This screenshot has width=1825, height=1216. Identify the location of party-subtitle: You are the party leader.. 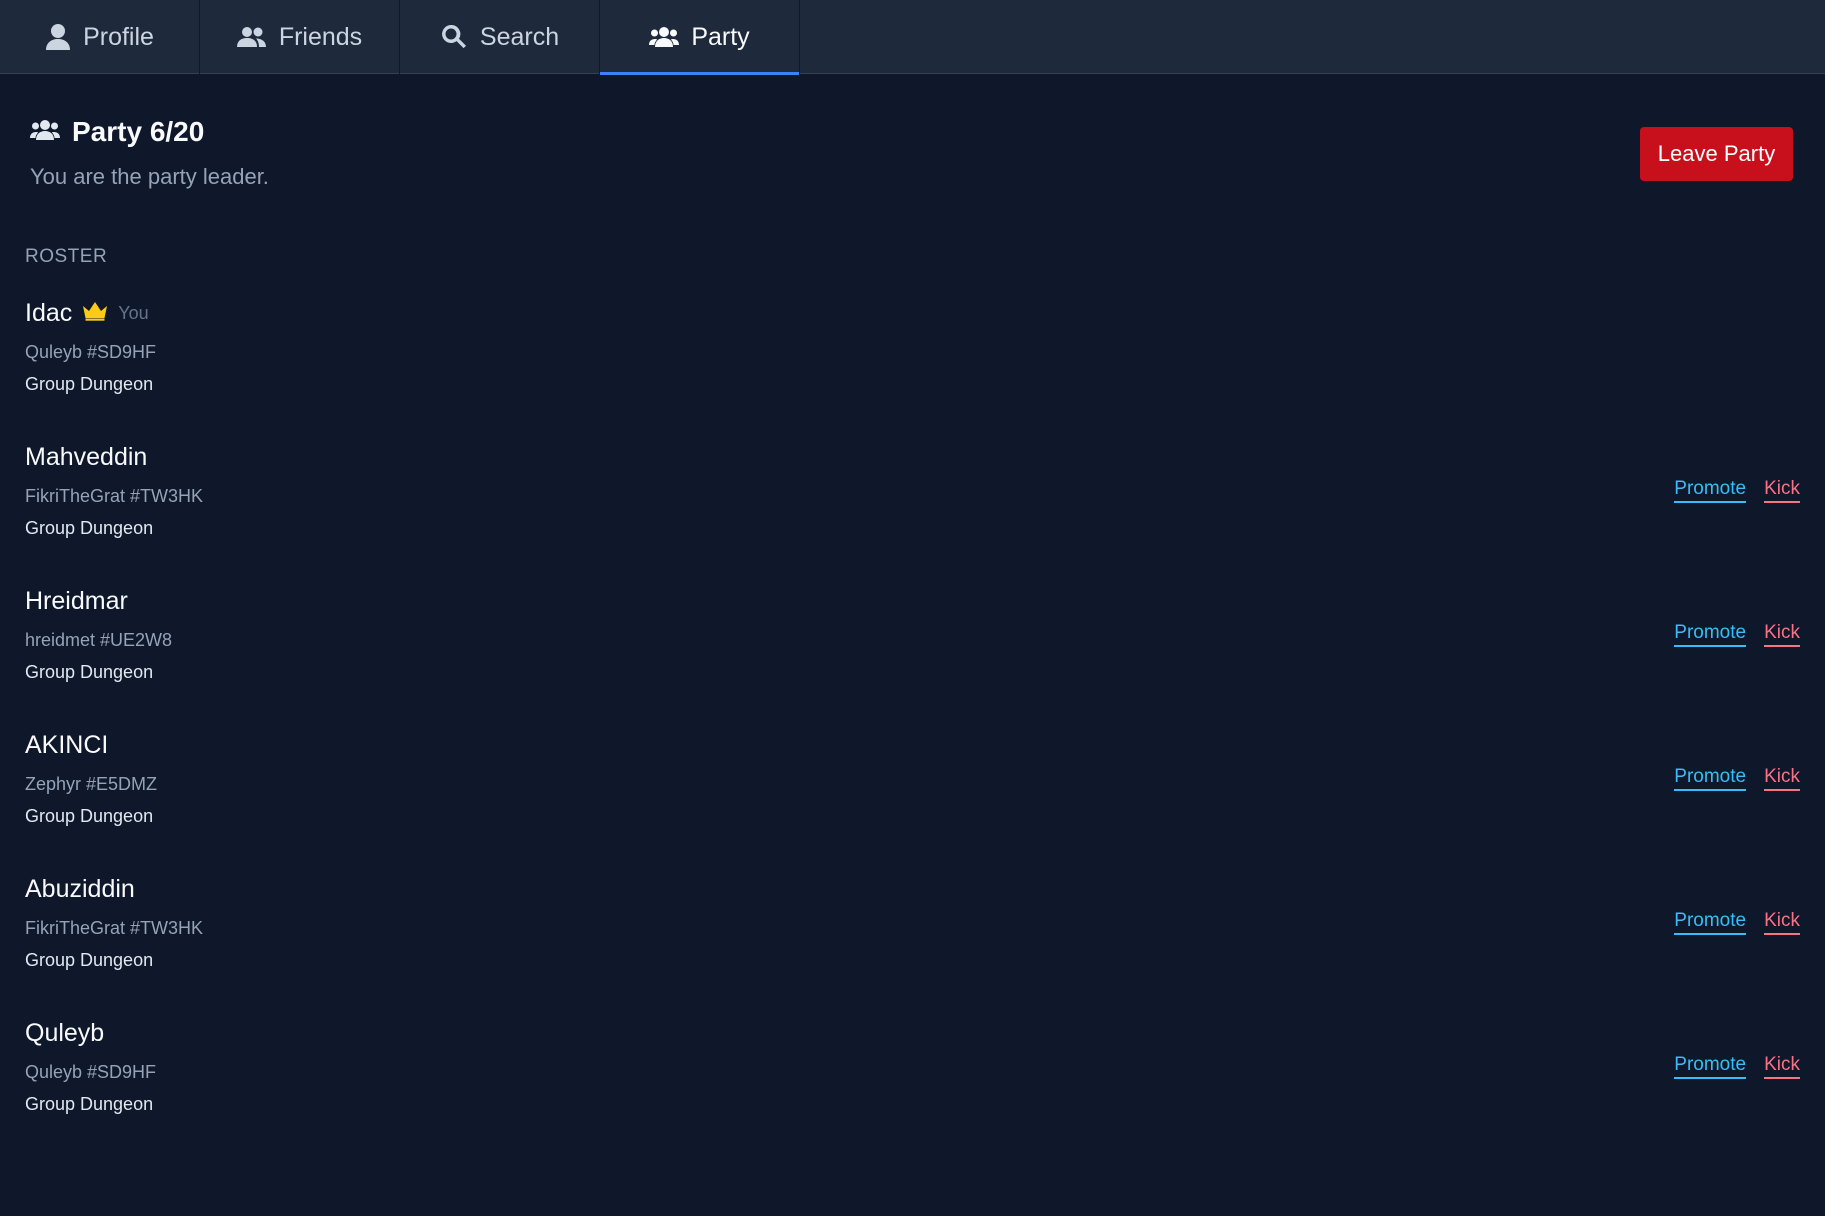
(149, 176).